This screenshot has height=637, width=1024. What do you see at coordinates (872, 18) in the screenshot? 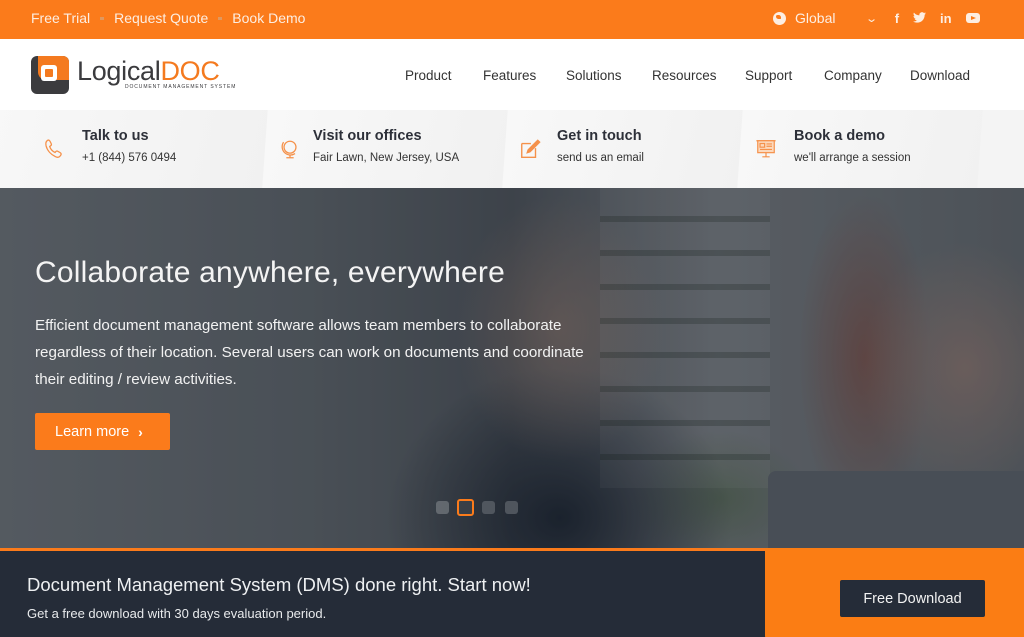
I see `chevron-down-icon: ⌄` at bounding box center [872, 18].